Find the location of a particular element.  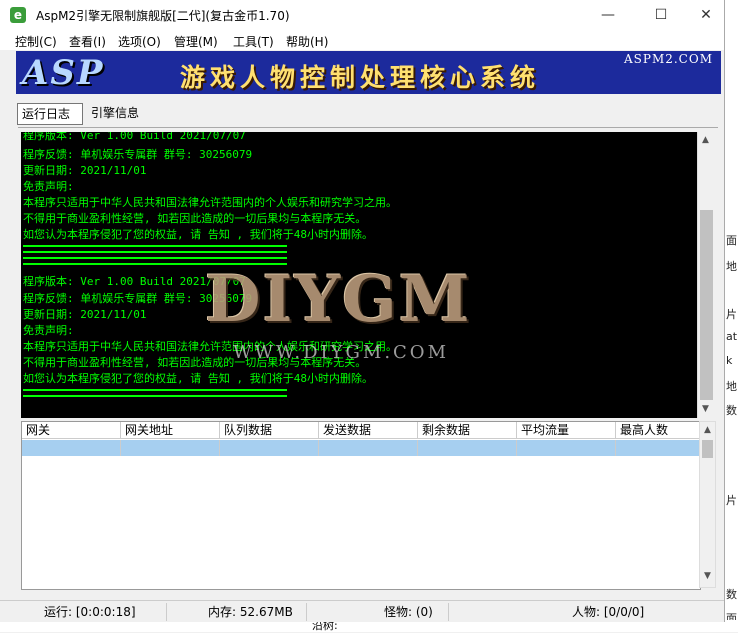

menu-help: 帮助(H) is located at coordinates (307, 41).